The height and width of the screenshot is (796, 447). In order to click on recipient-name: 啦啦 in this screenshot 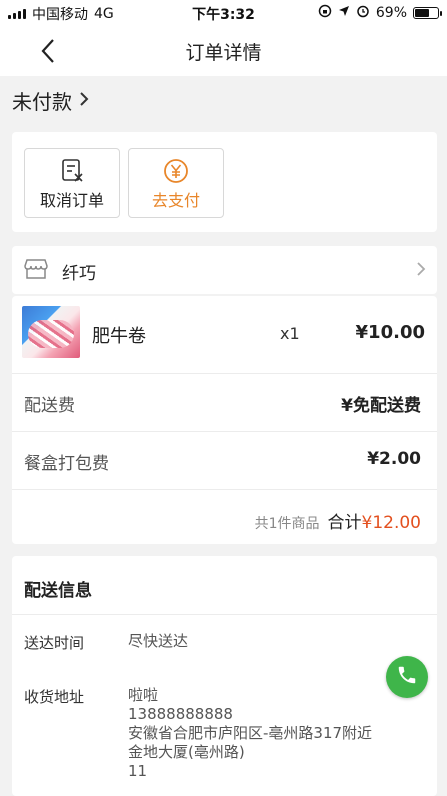, I will do `click(143, 695)`.